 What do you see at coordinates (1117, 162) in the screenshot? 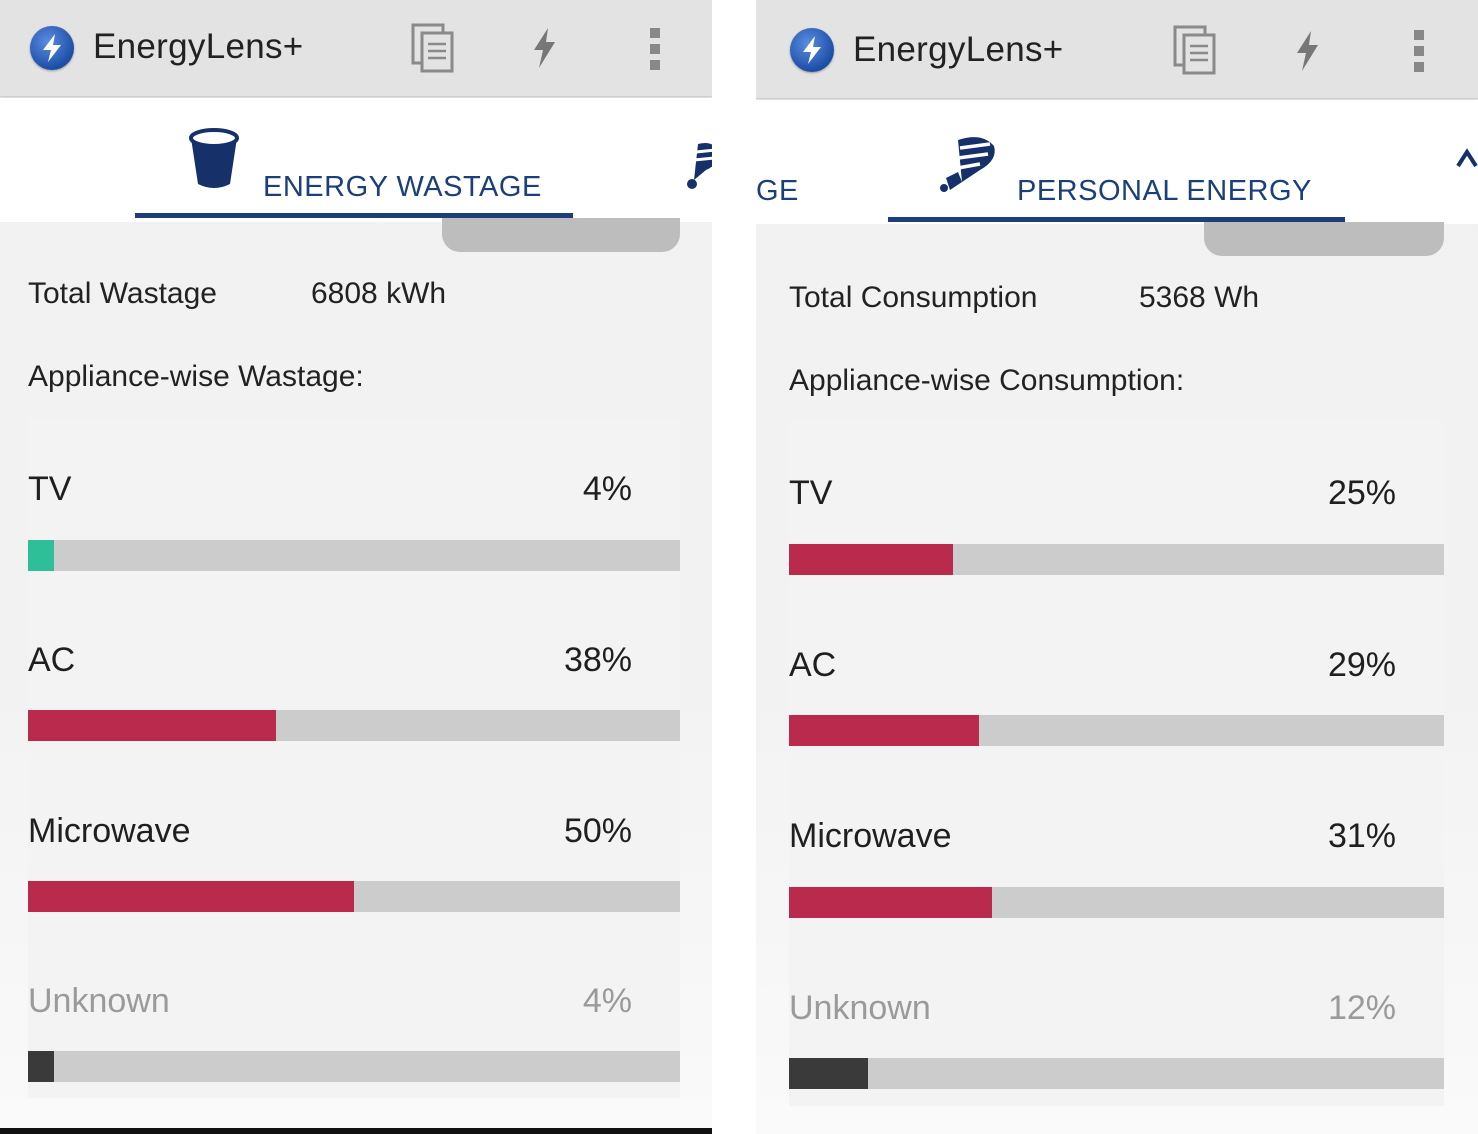
I see `tab-strip: GE PERSONAL ENERGY` at bounding box center [1117, 162].